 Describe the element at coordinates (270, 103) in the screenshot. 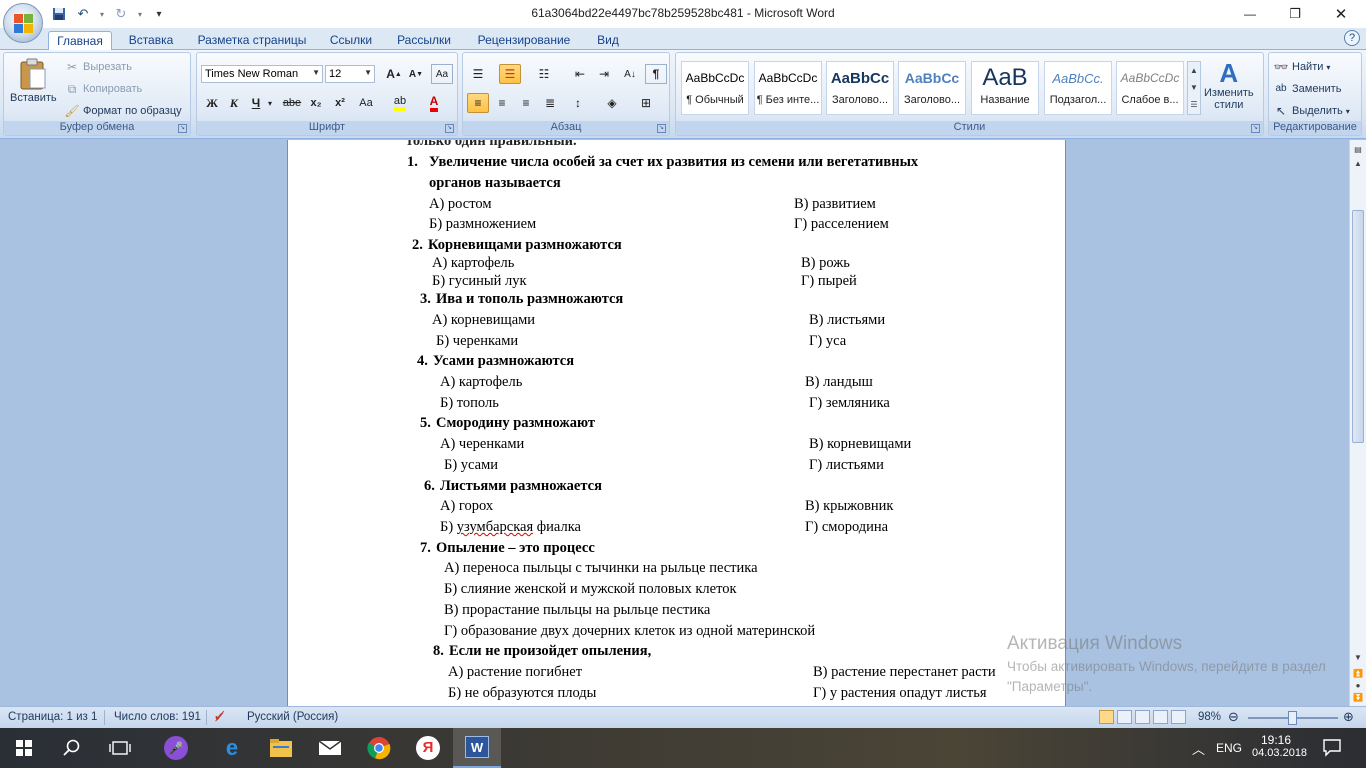

I see `underline-dropdown-icon: ▾` at that location.